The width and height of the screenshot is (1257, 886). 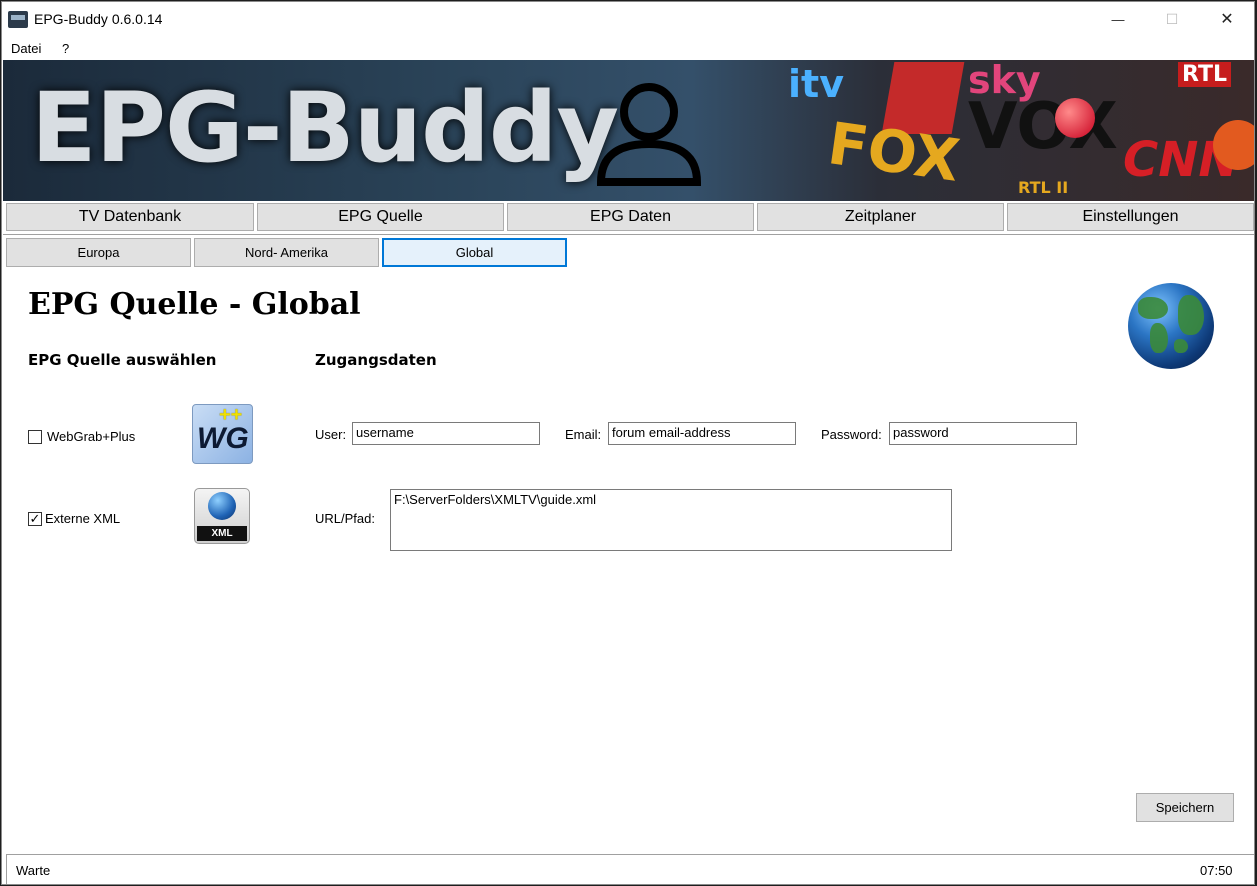 What do you see at coordinates (18, 19) in the screenshot?
I see `app-icon` at bounding box center [18, 19].